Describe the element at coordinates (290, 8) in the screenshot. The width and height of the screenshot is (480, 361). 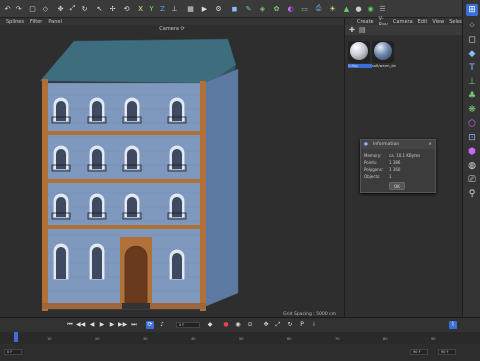
I see `deformer-icon: ◐` at that location.